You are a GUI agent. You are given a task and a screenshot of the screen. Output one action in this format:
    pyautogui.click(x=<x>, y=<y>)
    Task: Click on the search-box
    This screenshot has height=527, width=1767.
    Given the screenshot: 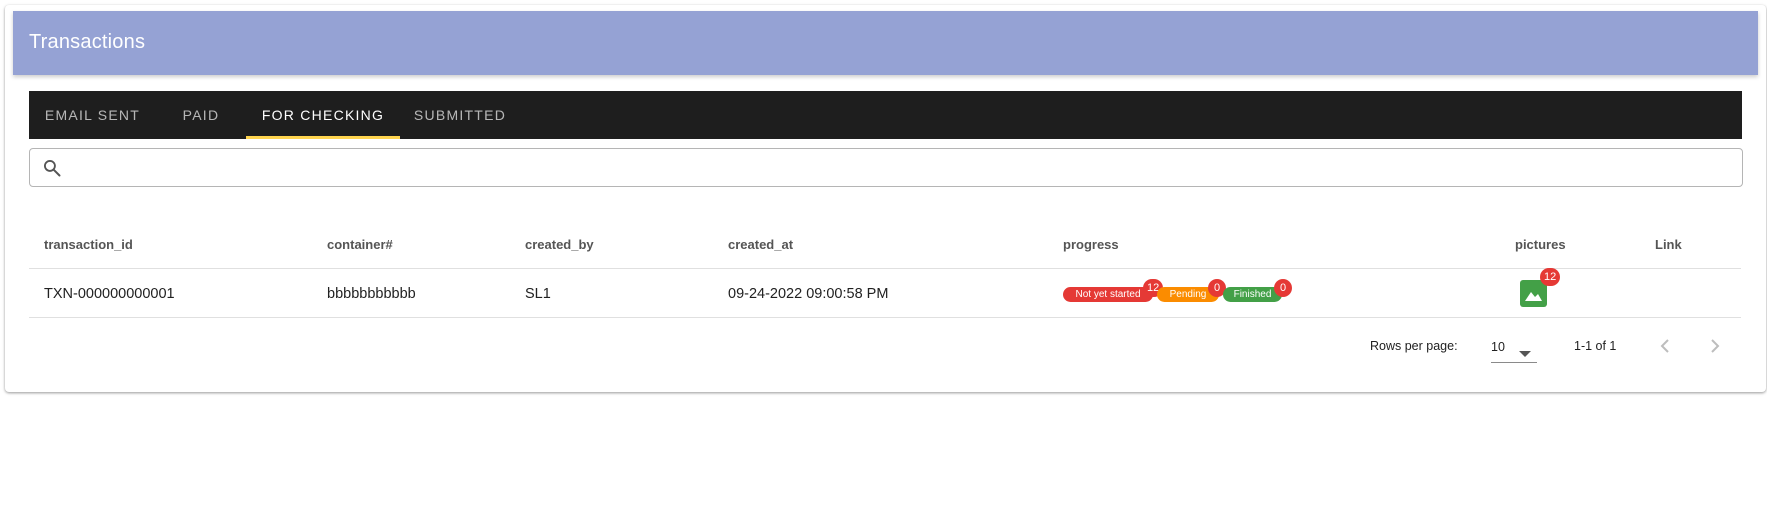 What is the action you would take?
    pyautogui.click(x=886, y=168)
    